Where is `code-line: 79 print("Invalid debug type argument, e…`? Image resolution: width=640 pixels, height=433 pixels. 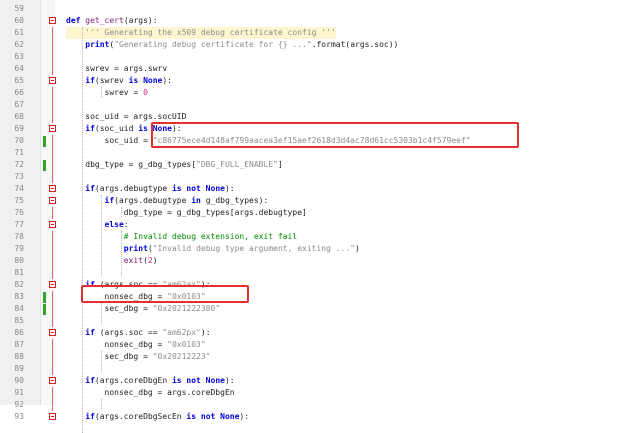
code-line: 79 print("Invalid debug type argument, e… is located at coordinates (320, 249).